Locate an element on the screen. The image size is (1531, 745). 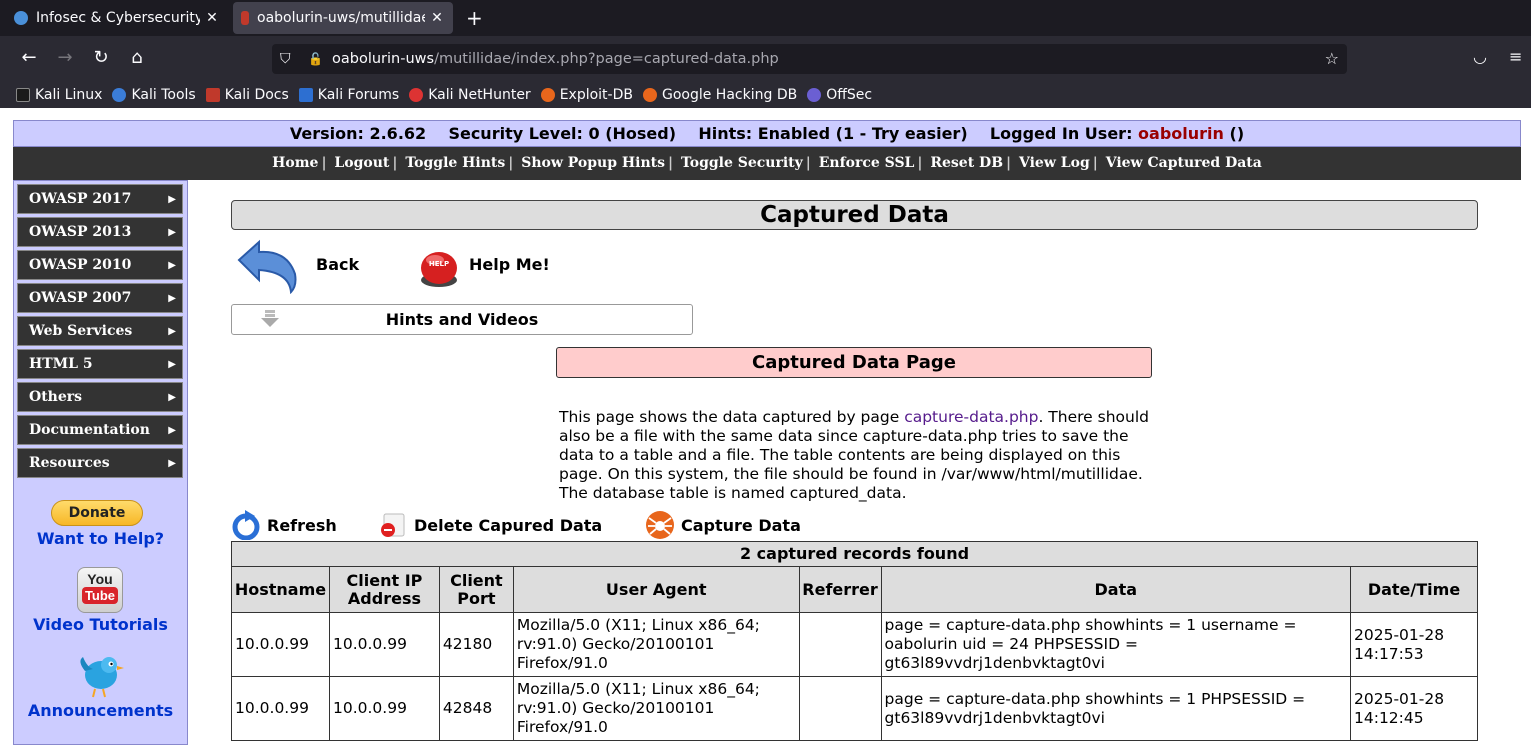
tab-mutillidae: oabolurin-uws/mutillidae/ ✕ is located at coordinates (343, 18).